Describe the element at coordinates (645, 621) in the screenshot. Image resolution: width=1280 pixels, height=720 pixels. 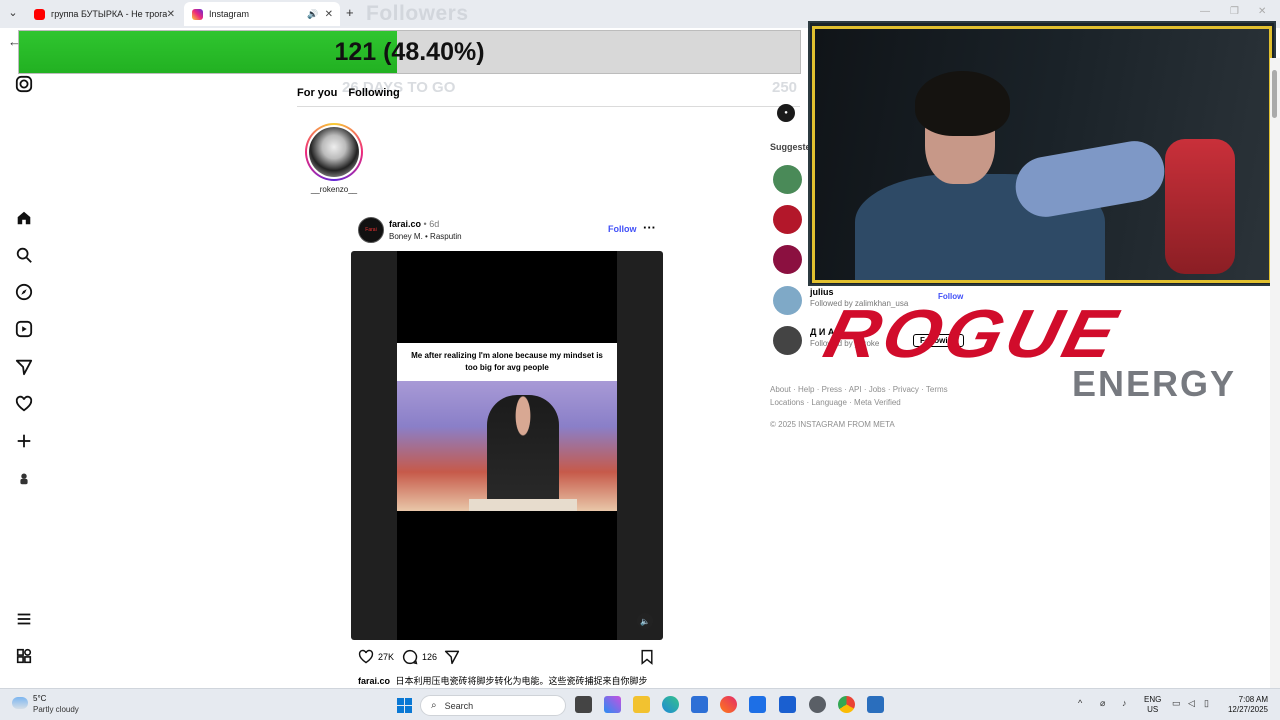
I see `speaker-icon: 🔈` at that location.